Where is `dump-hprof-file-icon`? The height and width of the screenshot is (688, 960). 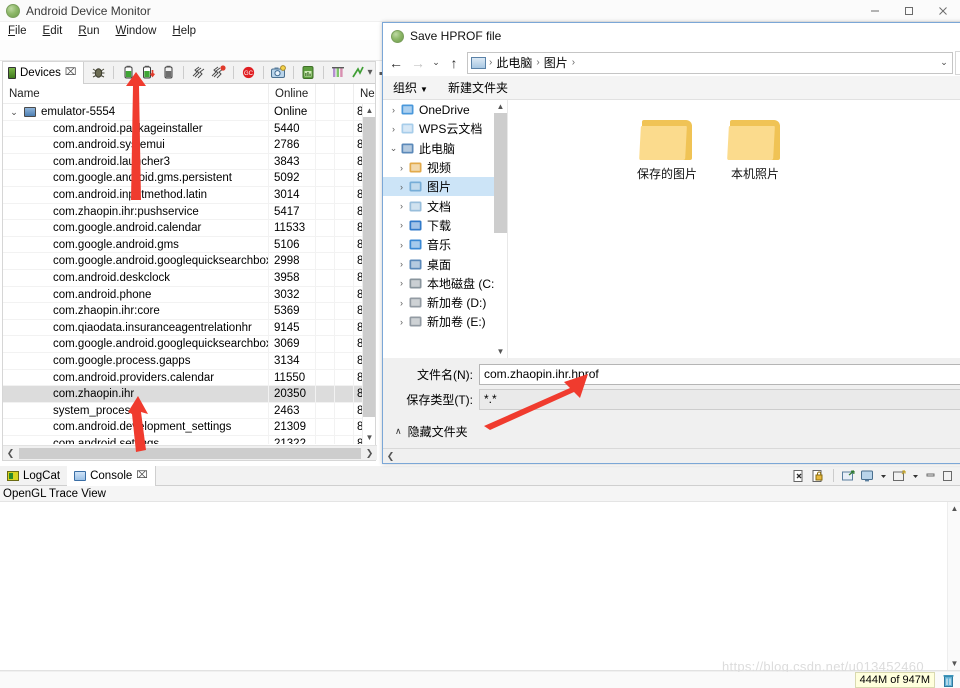
dump-hprof-file-icon is located at coordinates (148, 72).